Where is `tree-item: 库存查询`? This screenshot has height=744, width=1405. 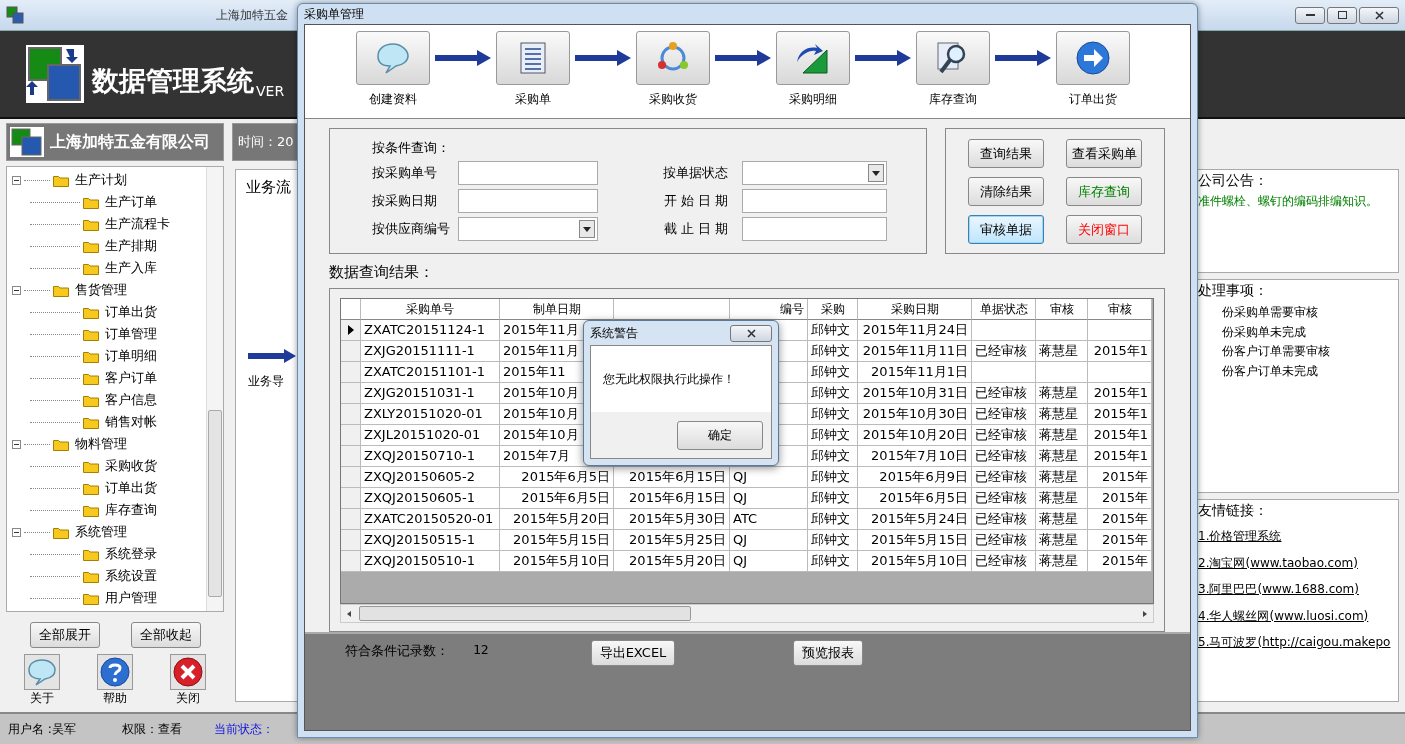
tree-item: 库存查询 is located at coordinates (131, 510).